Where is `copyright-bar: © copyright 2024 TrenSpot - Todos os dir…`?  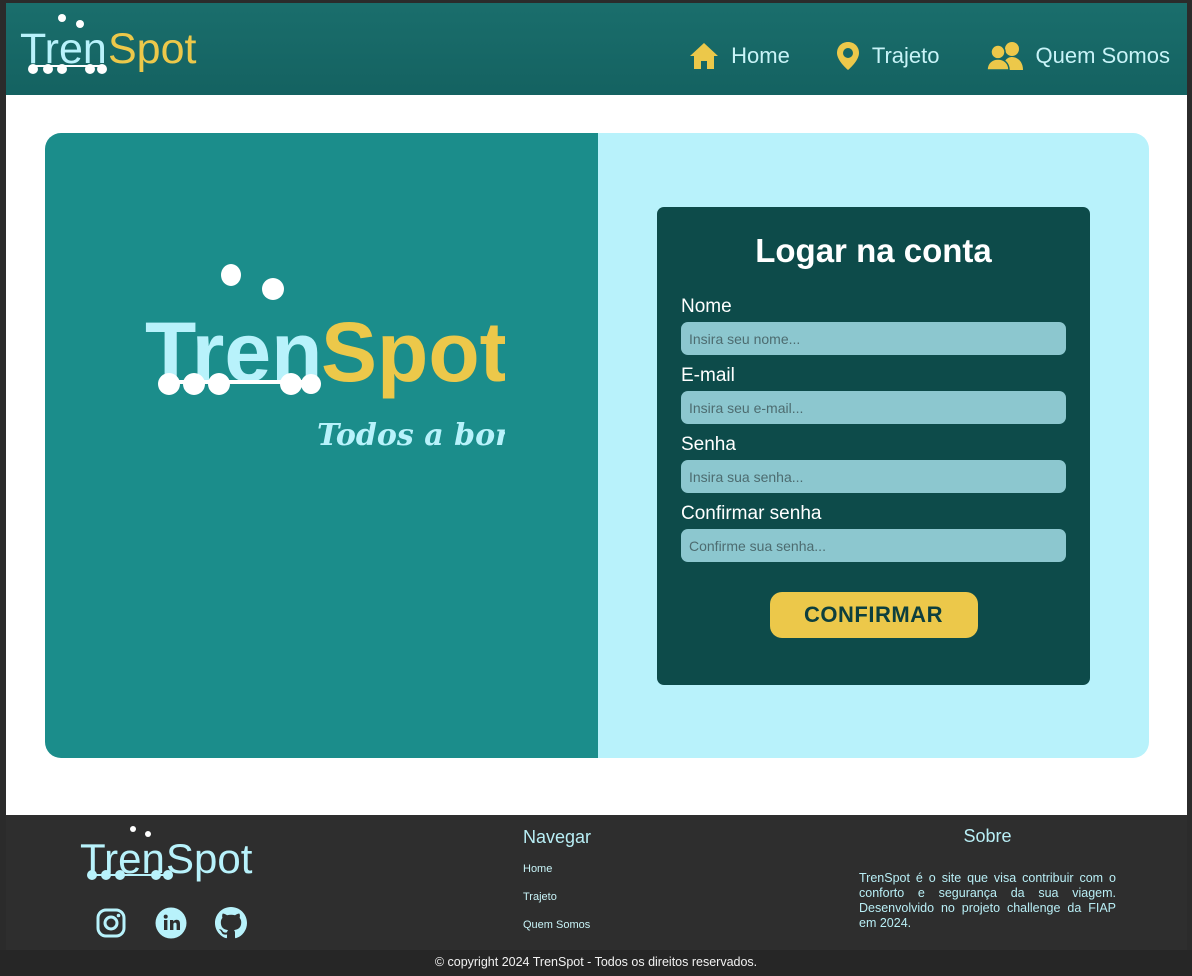 copyright-bar: © copyright 2024 TrenSpot - Todos os dir… is located at coordinates (596, 963).